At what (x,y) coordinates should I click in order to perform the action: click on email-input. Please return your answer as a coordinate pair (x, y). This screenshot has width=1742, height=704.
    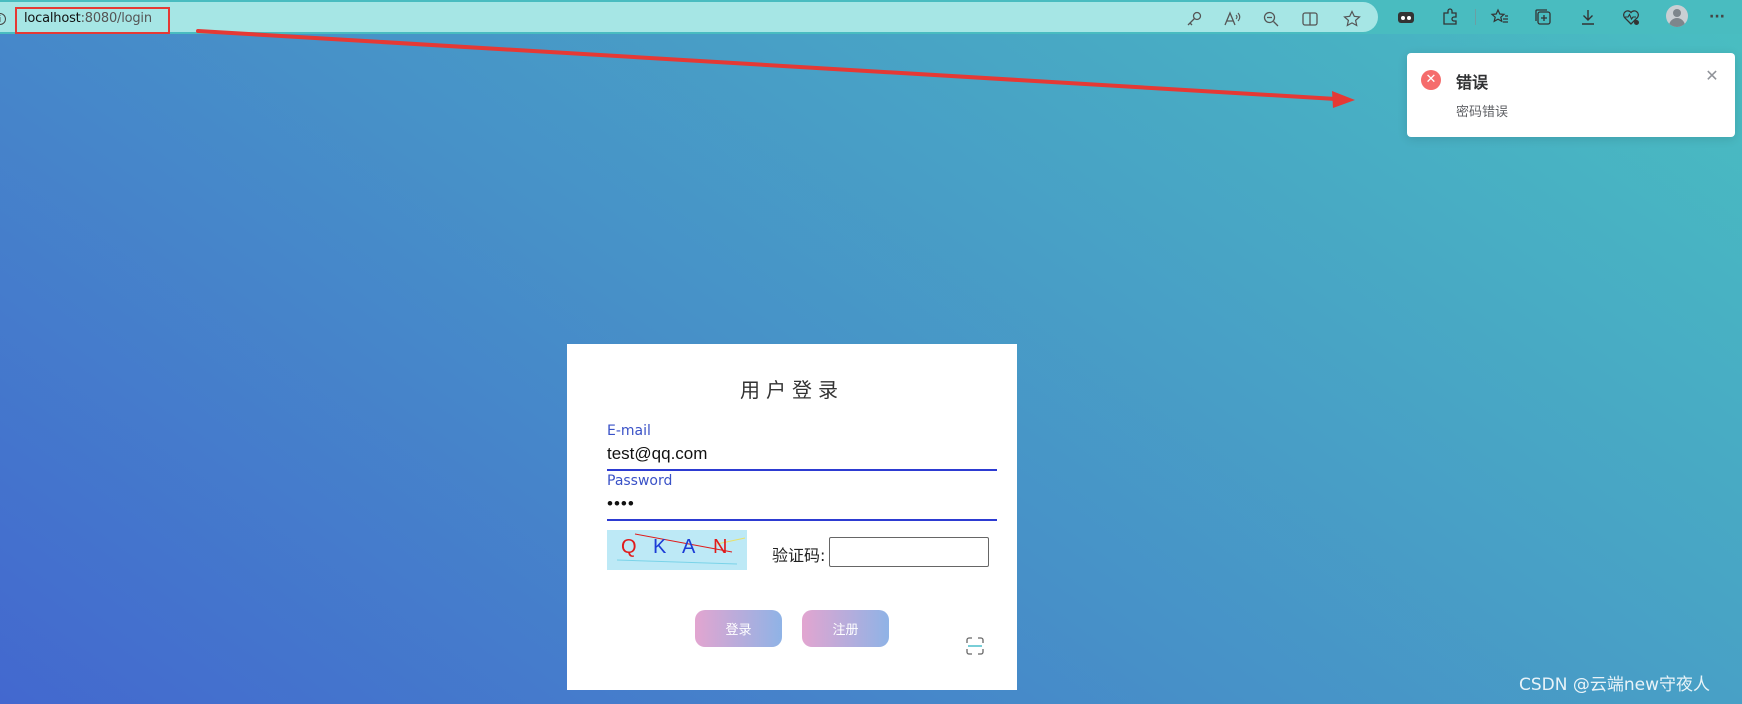
    Looking at the image, I should click on (802, 455).